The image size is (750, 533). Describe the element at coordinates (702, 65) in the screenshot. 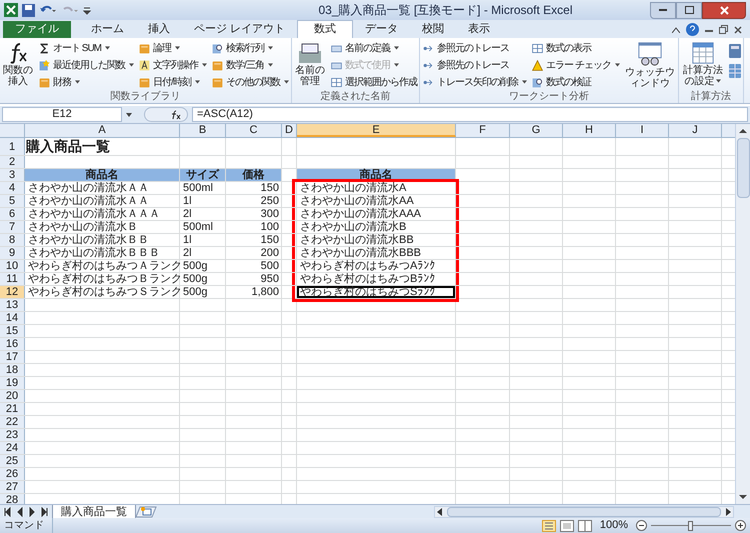

I see `ribbon-large-button: 計算方法の設定` at that location.